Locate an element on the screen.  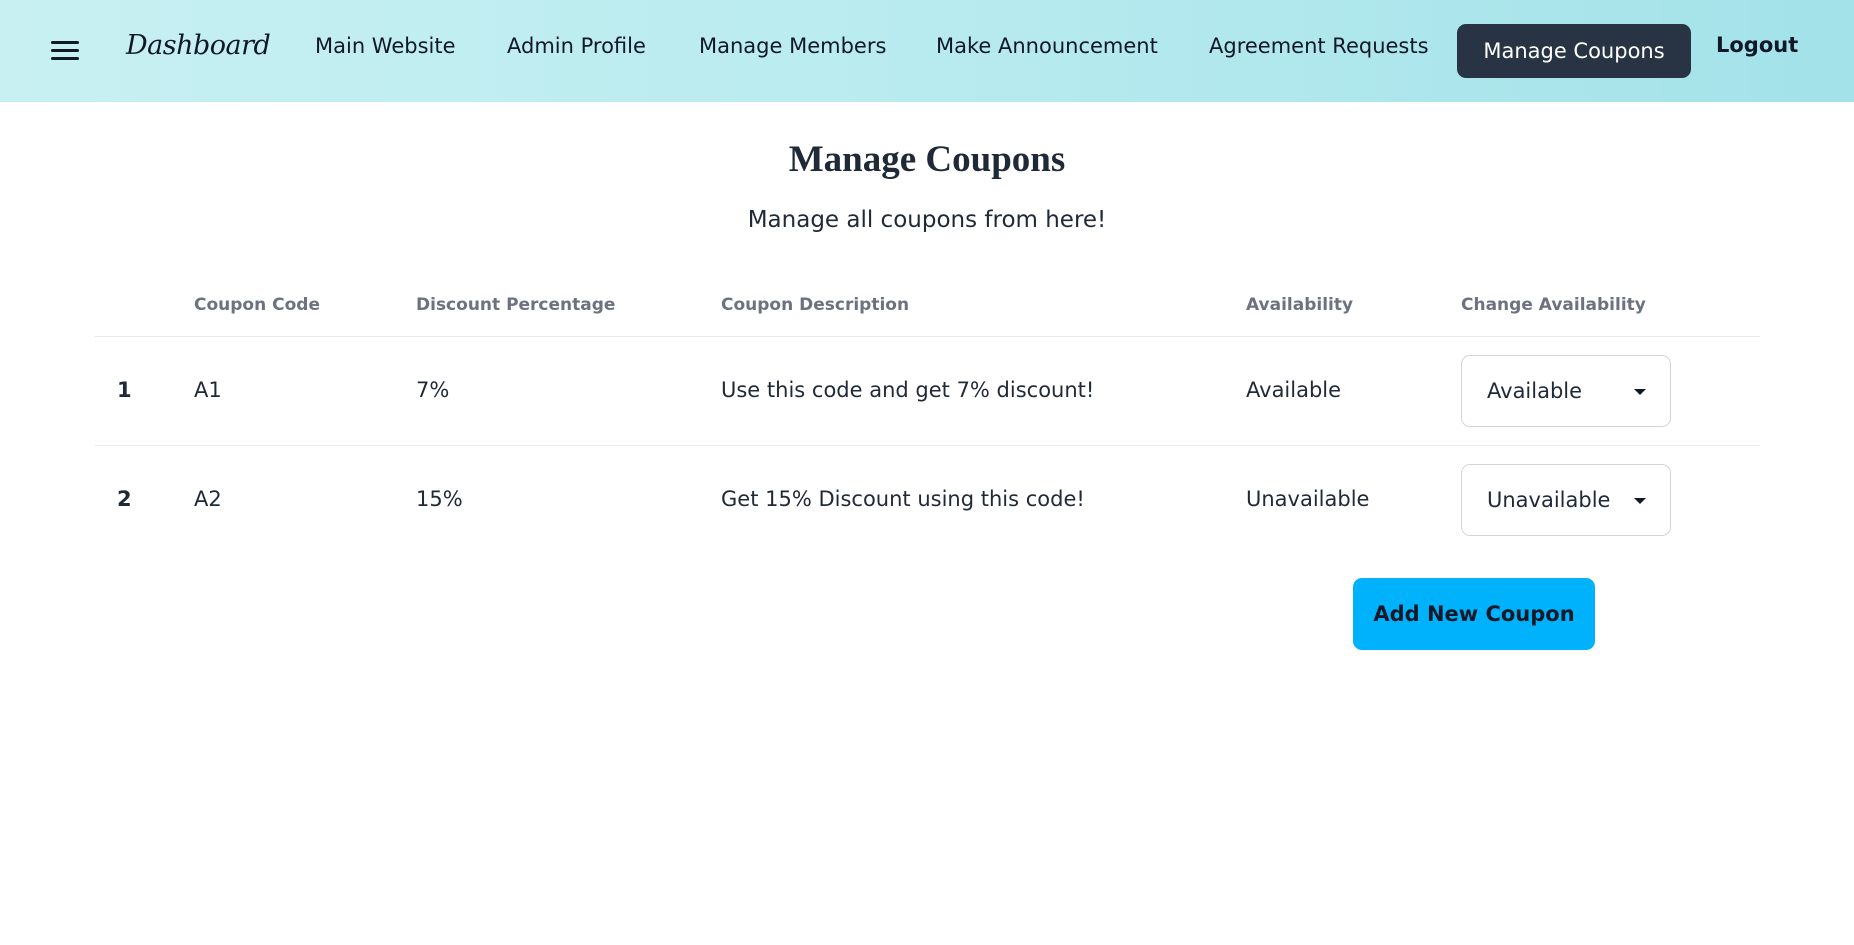
nav-link-main-website: Main Website is located at coordinates (385, 46).